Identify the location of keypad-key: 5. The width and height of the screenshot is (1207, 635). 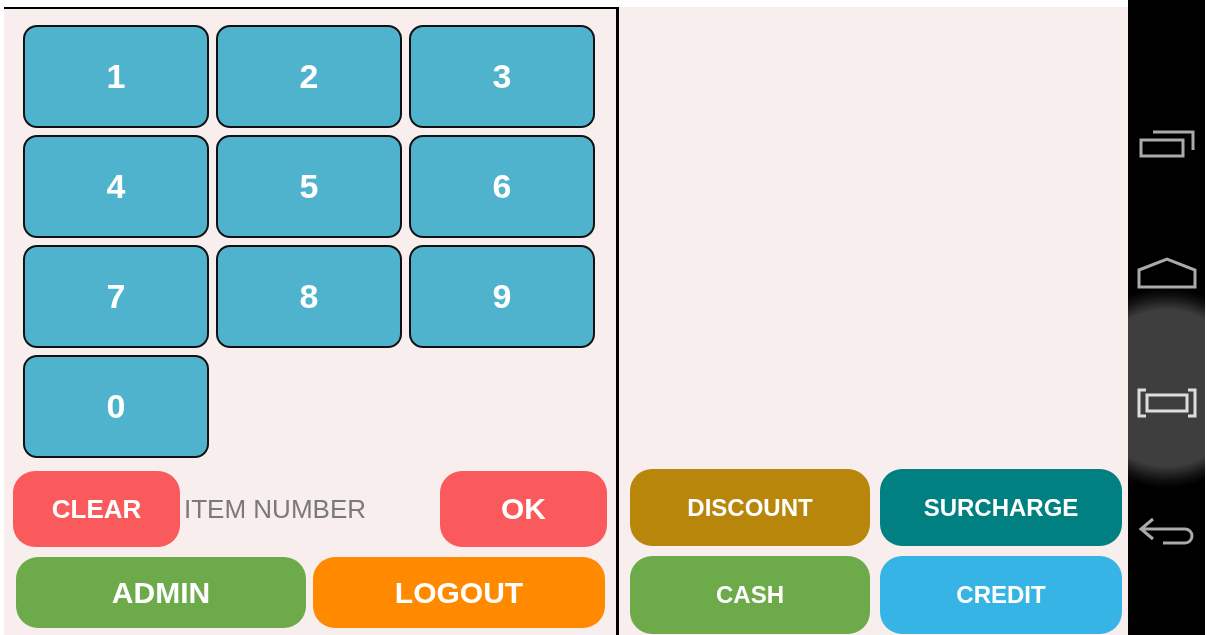
(309, 186).